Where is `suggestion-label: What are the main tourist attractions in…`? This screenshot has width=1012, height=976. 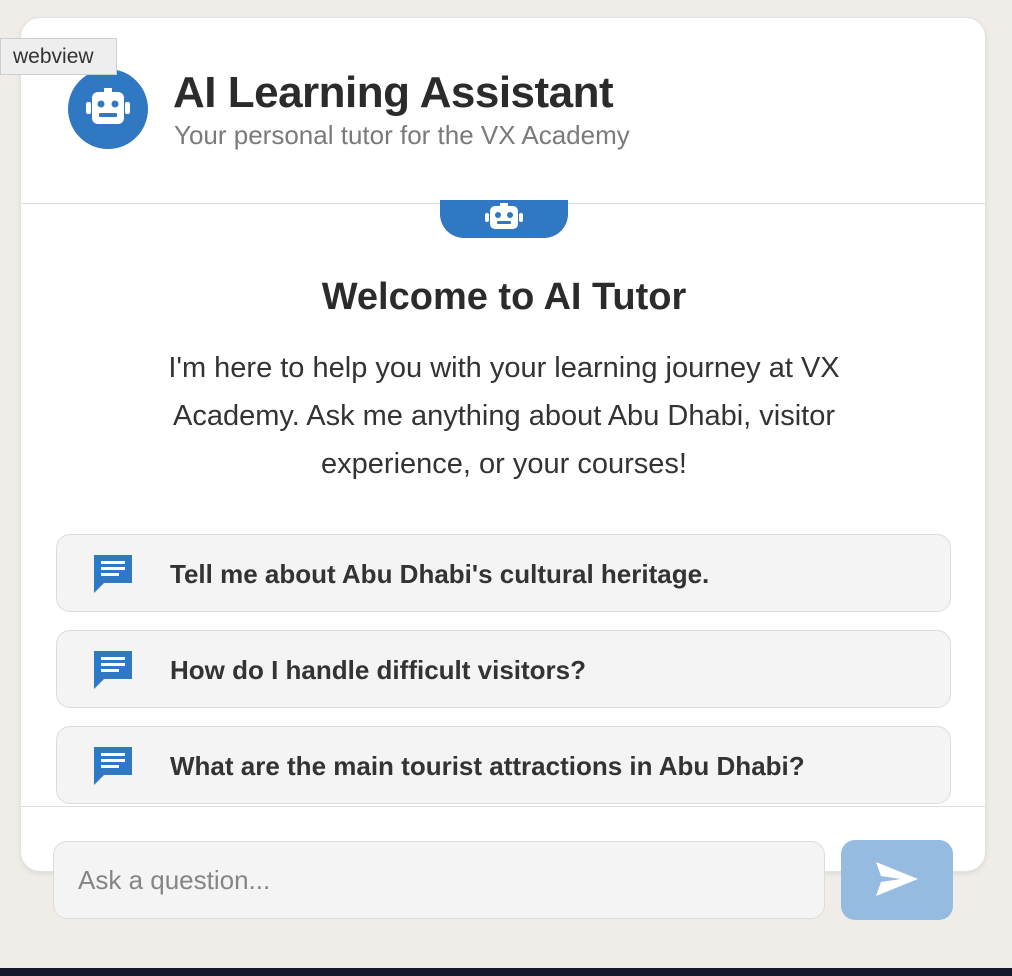
suggestion-label: What are the main tourist attractions in… is located at coordinates (487, 766).